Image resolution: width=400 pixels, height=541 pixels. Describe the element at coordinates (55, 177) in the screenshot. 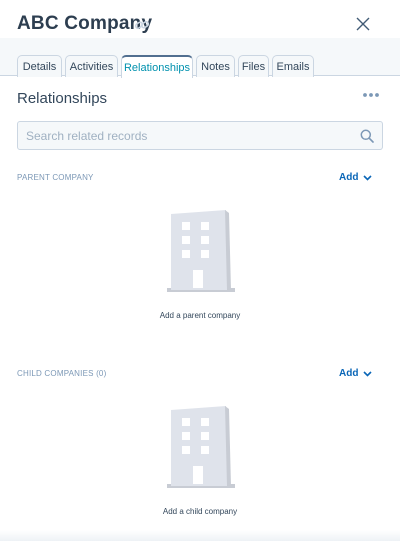

I see `parent-company-label: PARENT COMPANY` at that location.